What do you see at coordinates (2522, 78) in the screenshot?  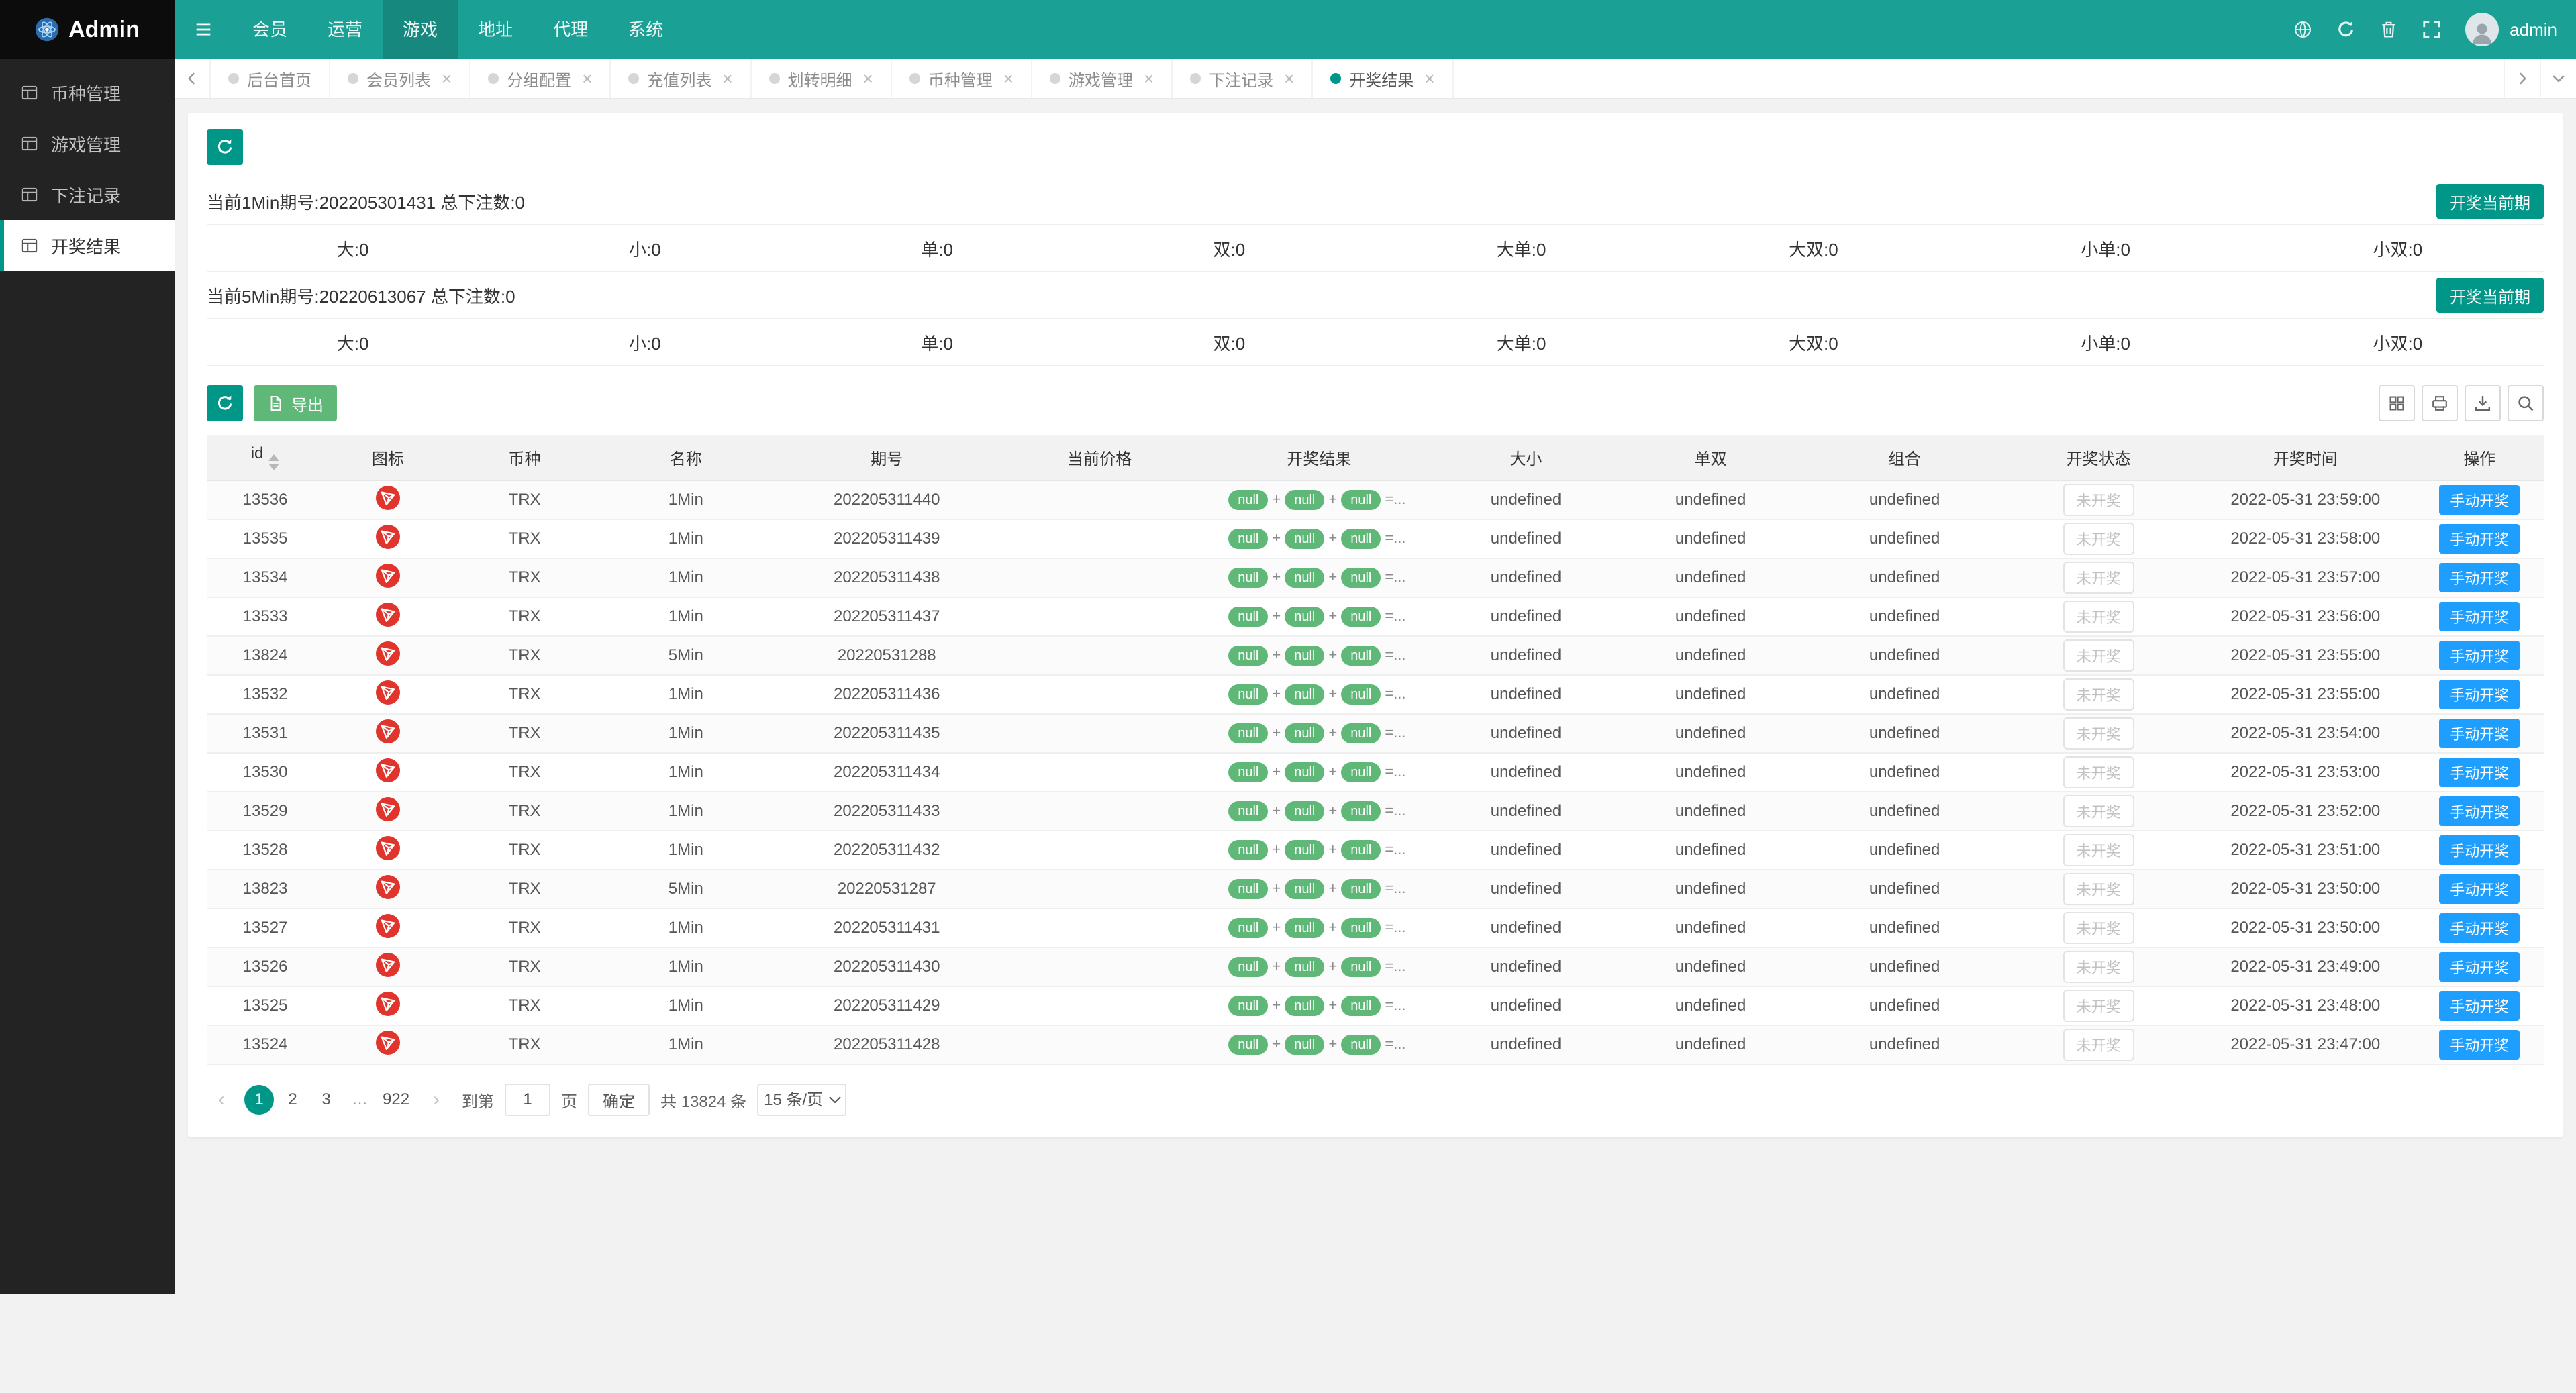 I see `tab-scroll-right-button` at bounding box center [2522, 78].